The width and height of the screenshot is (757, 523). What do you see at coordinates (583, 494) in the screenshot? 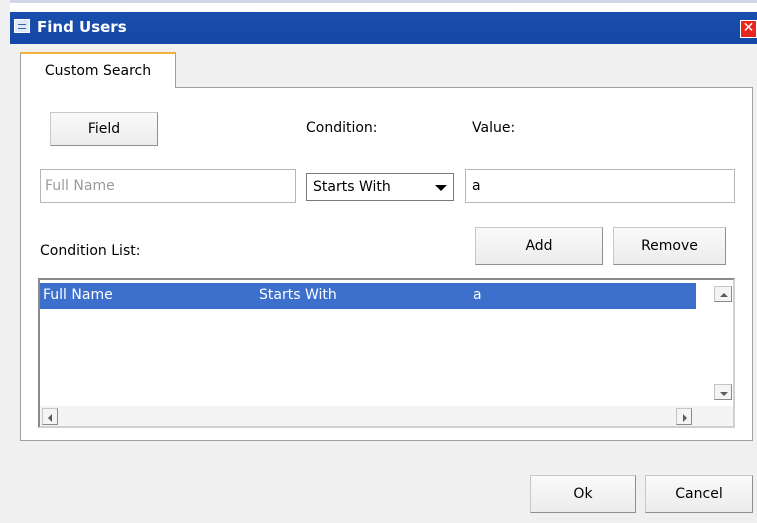
I see `ok-button: Ok` at bounding box center [583, 494].